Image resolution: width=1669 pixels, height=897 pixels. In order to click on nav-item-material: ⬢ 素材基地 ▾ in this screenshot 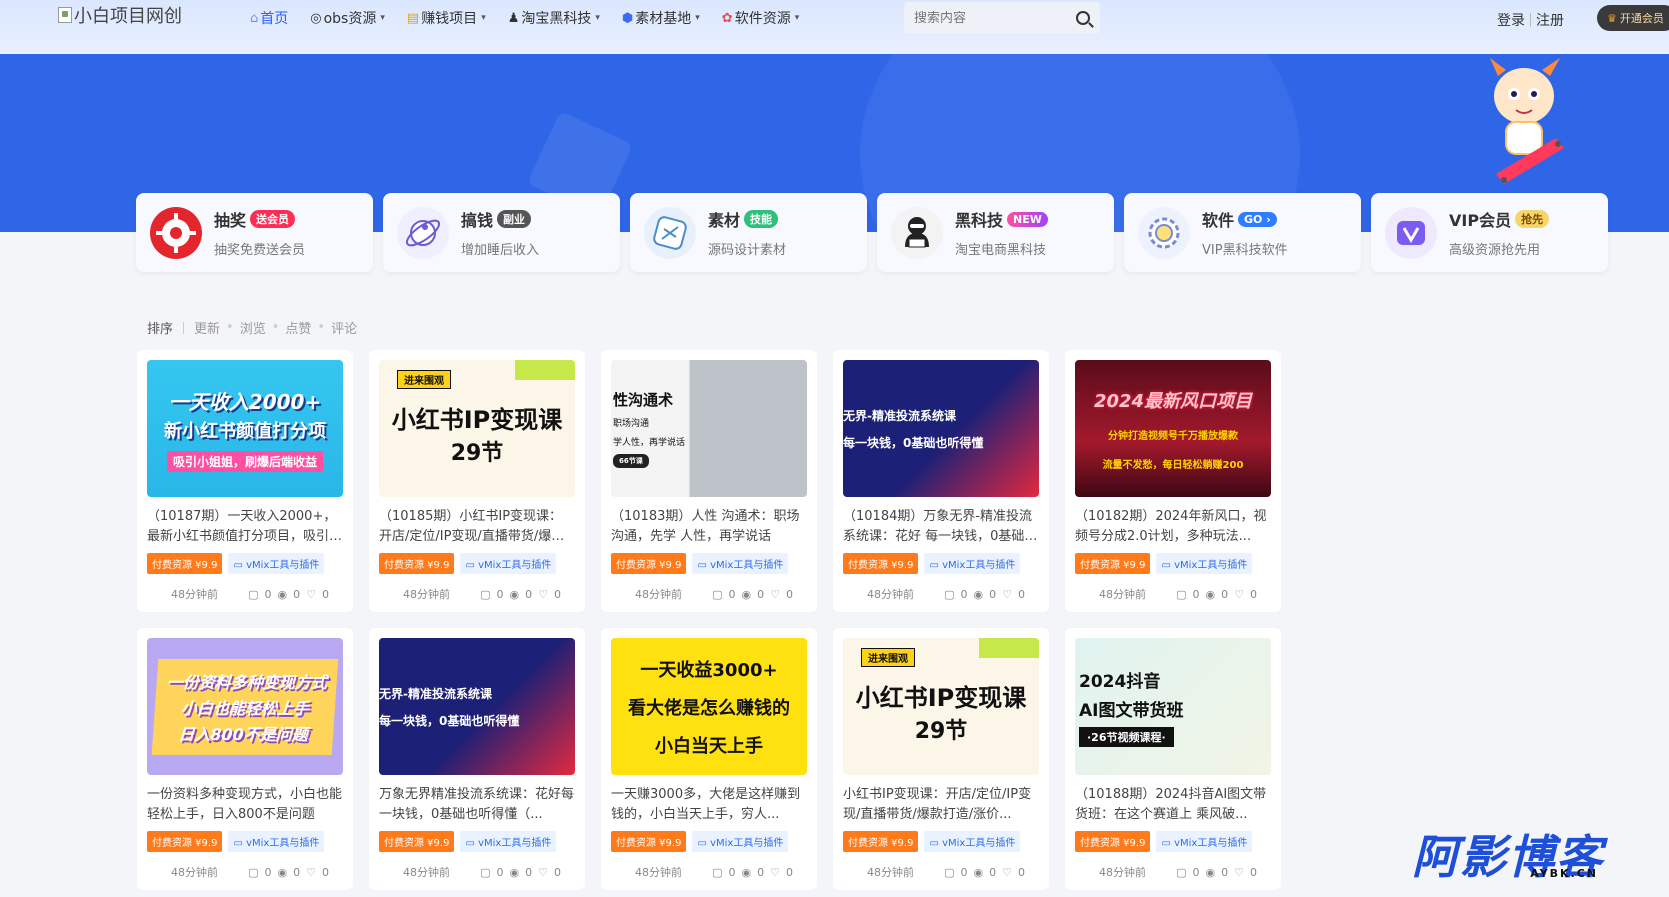, I will do `click(661, 18)`.